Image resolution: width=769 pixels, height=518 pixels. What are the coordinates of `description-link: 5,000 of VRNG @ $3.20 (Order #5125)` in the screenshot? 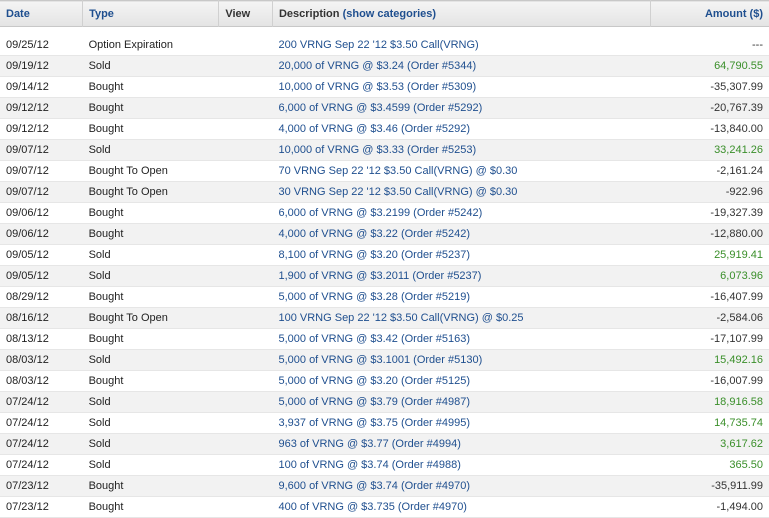 It's located at (461, 381).